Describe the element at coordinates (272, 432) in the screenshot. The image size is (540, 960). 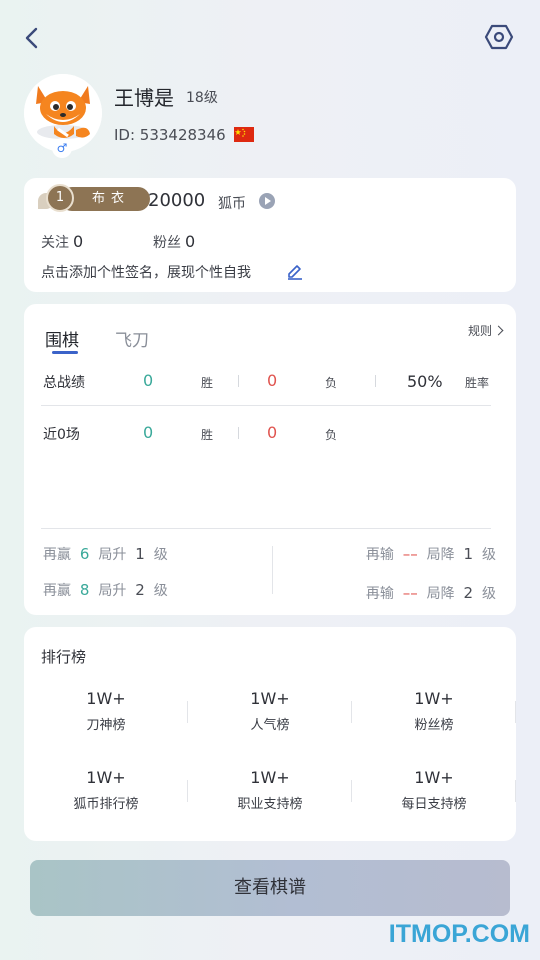
I see `recent-losses: 0` at that location.